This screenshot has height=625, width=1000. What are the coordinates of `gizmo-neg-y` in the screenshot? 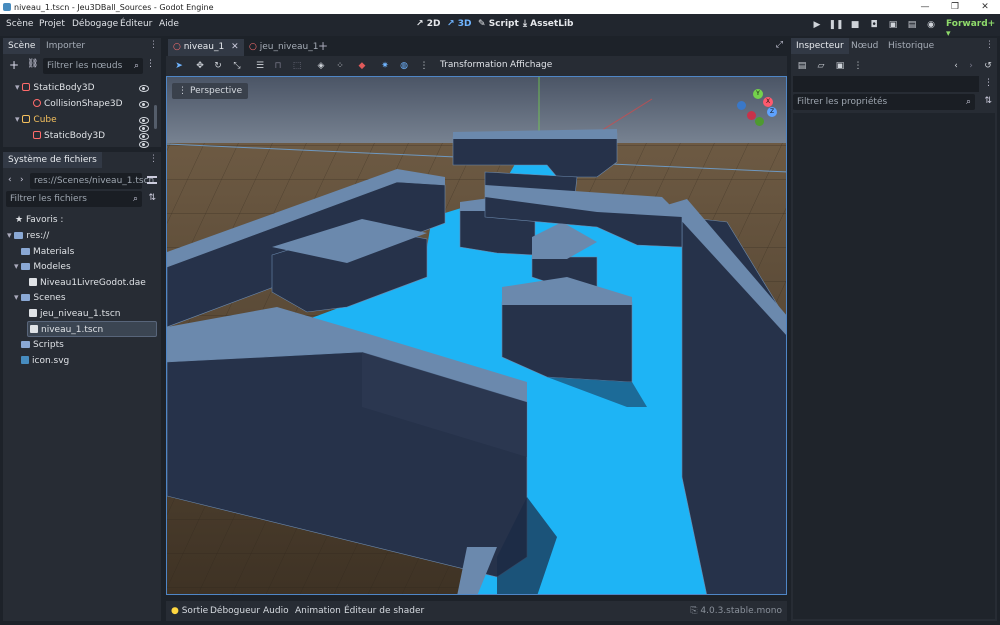 It's located at (759, 121).